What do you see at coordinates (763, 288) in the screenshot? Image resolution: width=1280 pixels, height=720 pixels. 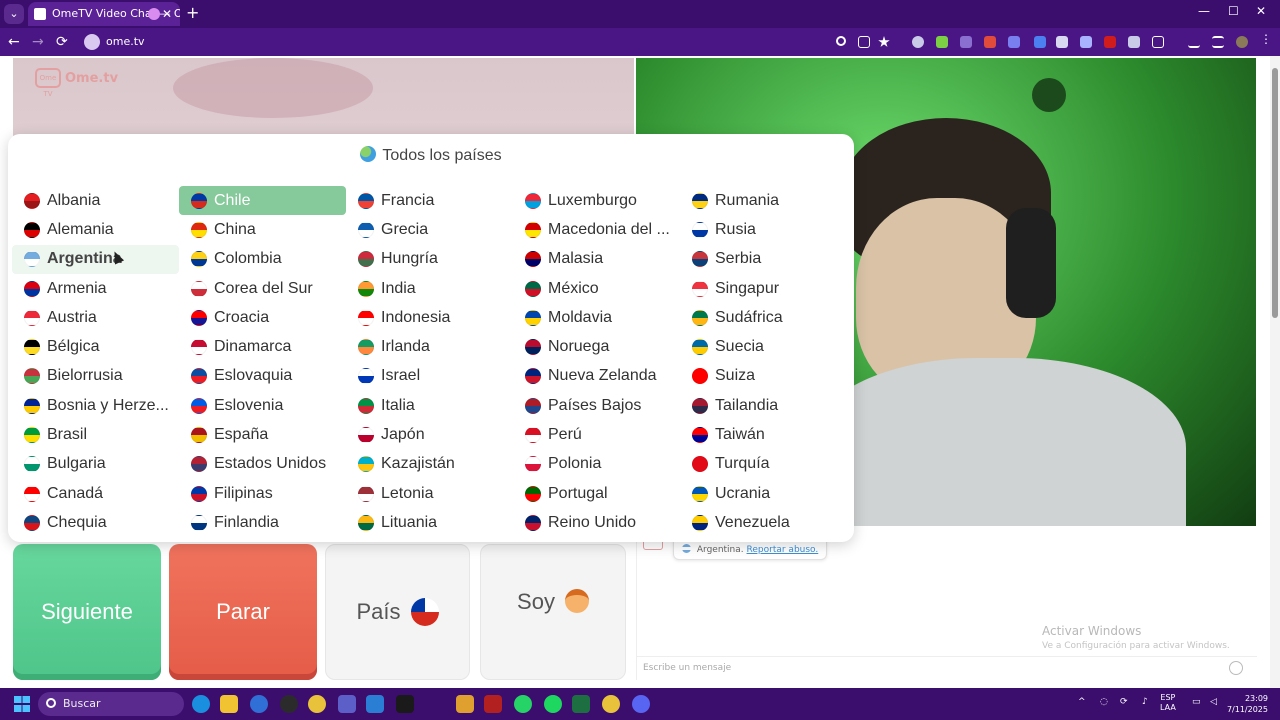 I see `country-option: Singapur` at bounding box center [763, 288].